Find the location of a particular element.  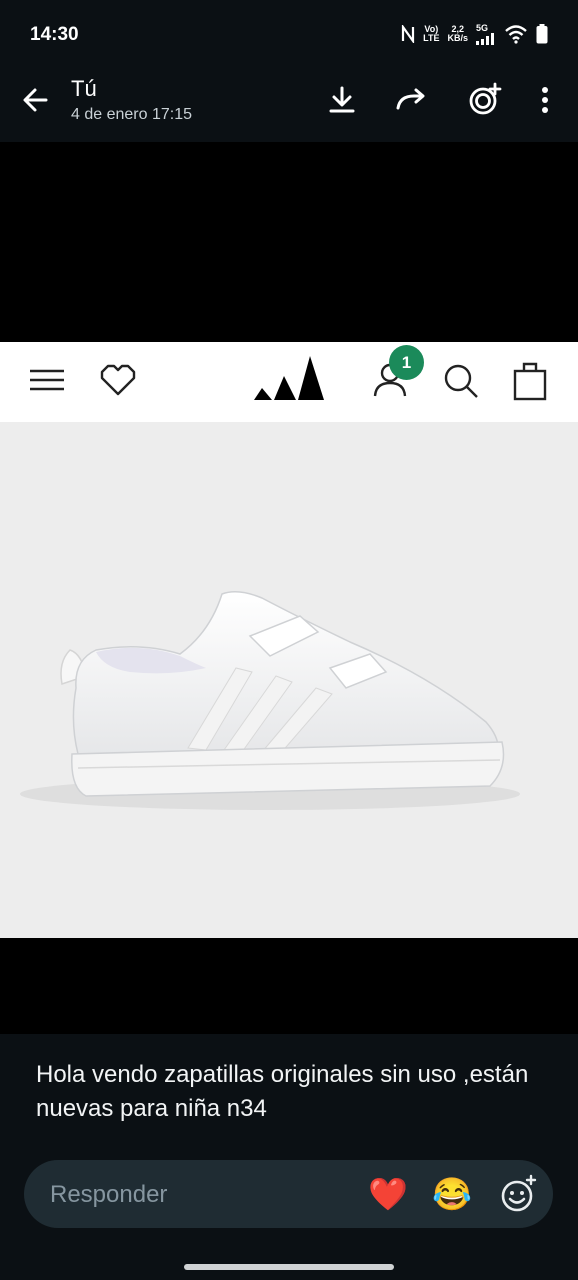

nfc-icon is located at coordinates (408, 34).